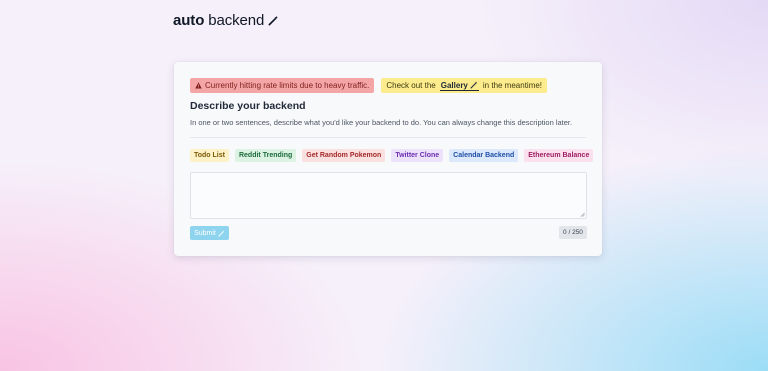  Describe the element at coordinates (582, 214) in the screenshot. I see `resize-grip-icon` at that location.